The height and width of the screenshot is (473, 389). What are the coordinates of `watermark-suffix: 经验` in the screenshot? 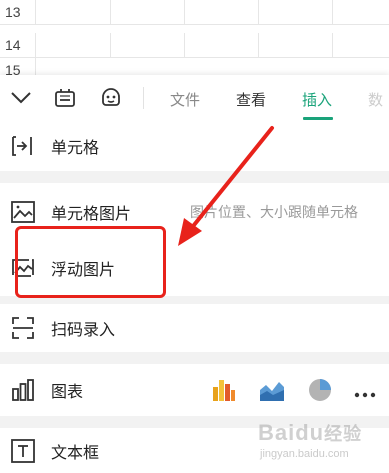 It's located at (343, 434).